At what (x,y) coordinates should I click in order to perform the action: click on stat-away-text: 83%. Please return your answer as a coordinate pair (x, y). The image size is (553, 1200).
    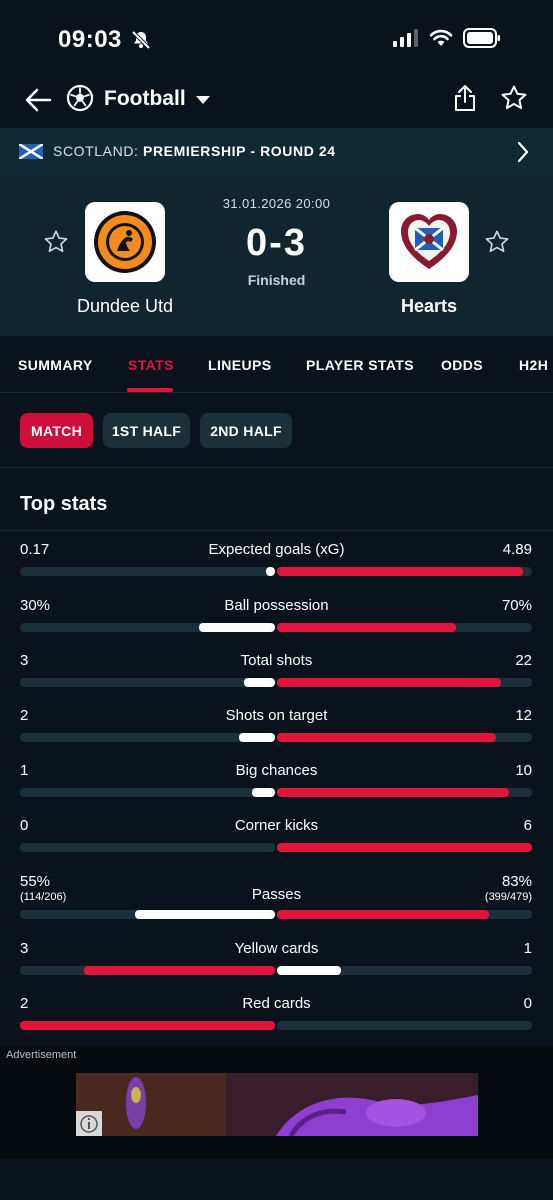
    Looking at the image, I should click on (516, 881).